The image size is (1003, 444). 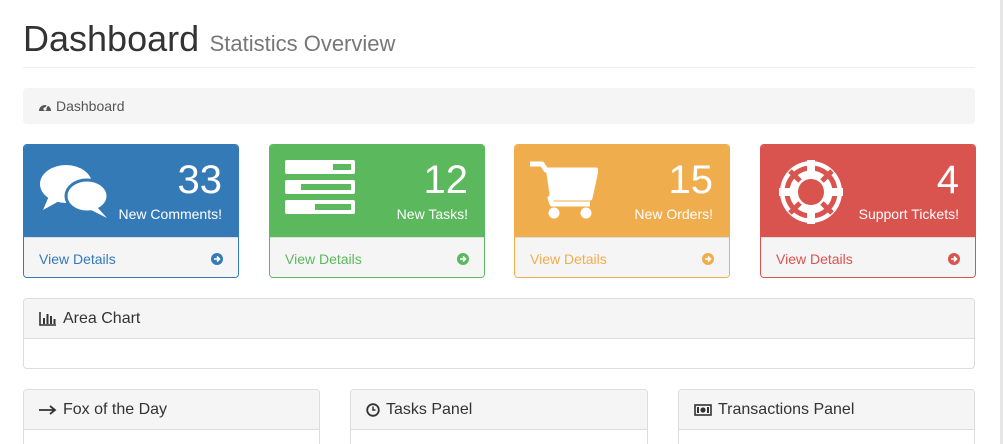 I want to click on orders-card: 15 New Orders! View Details, so click(x=622, y=211).